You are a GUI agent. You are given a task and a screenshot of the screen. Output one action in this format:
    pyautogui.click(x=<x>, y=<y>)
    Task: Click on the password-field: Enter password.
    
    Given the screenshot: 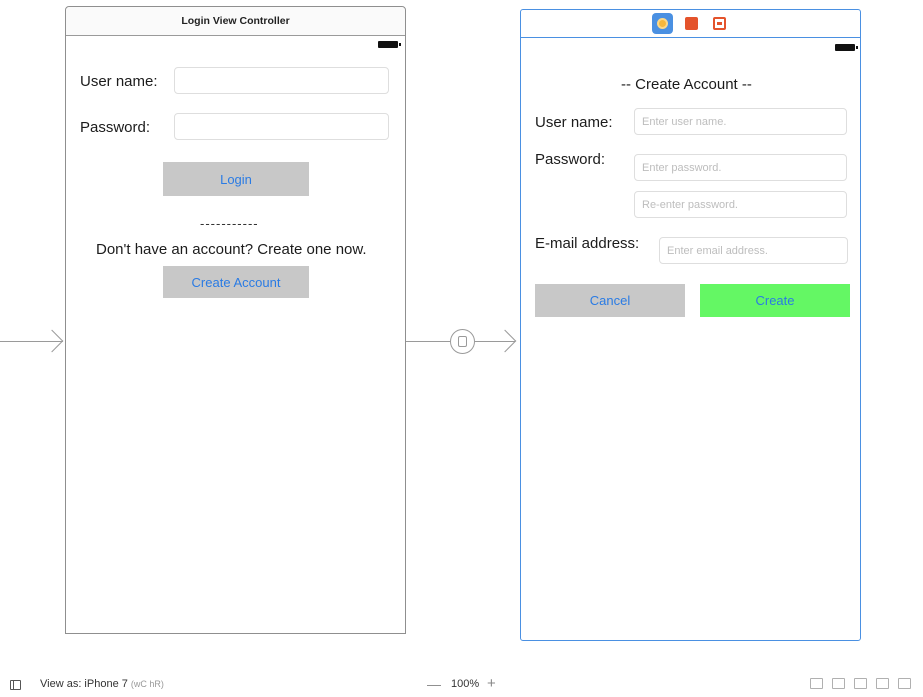 What is the action you would take?
    pyautogui.click(x=740, y=167)
    